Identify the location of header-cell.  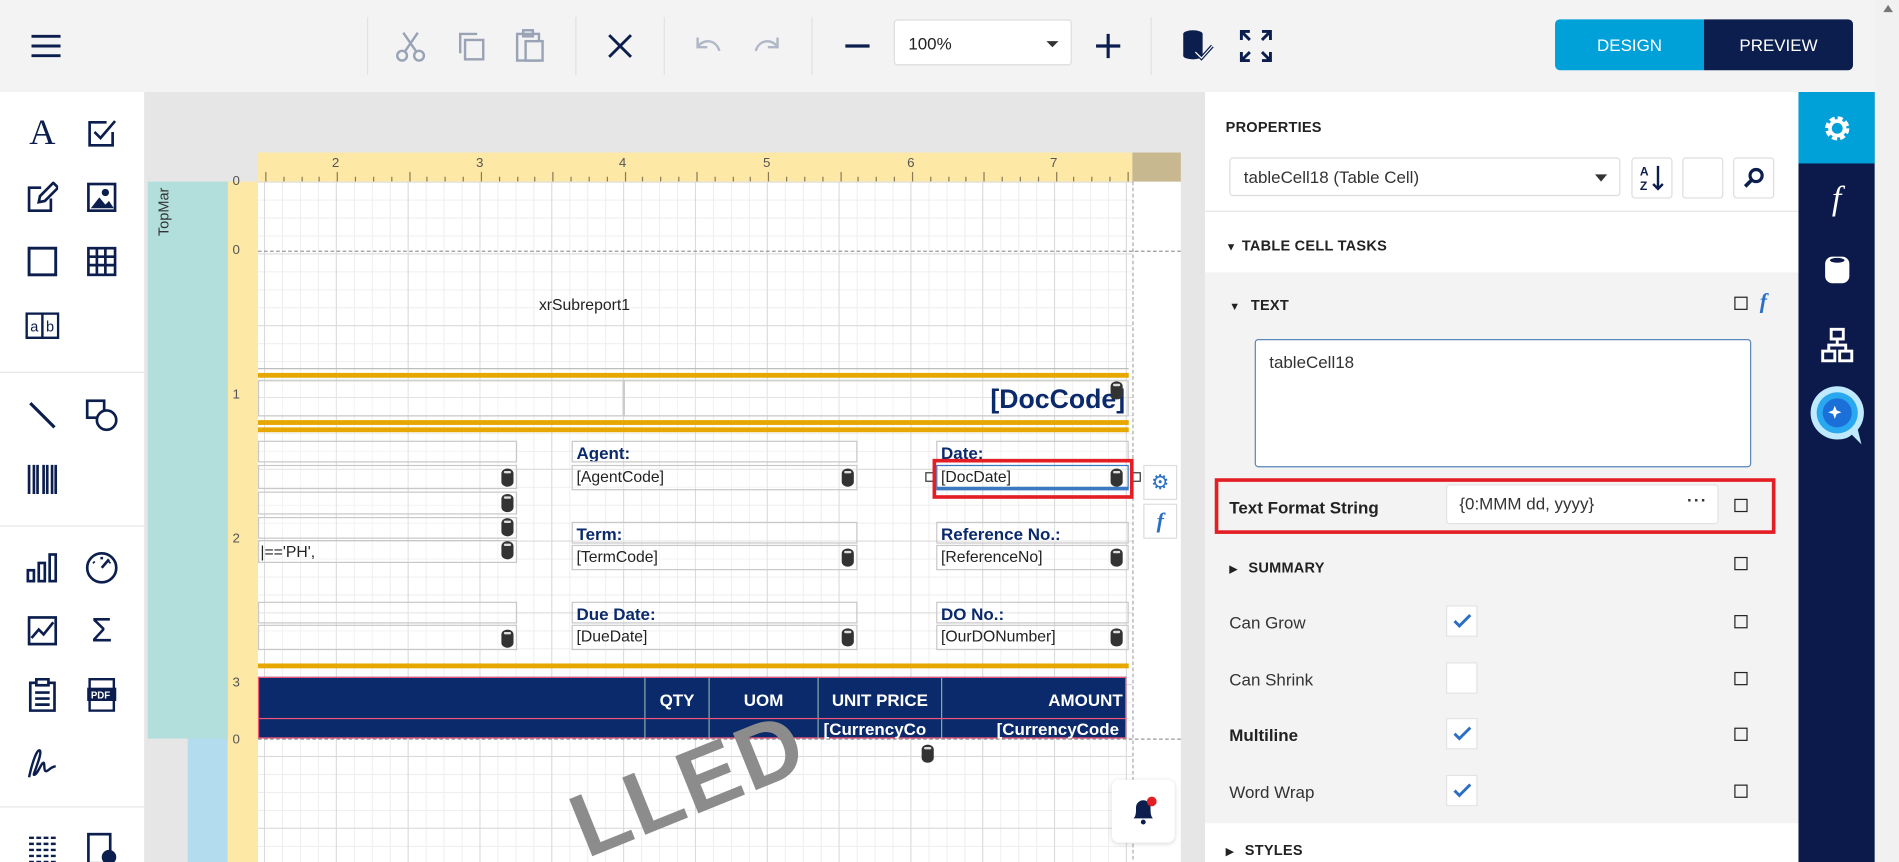
(440, 398).